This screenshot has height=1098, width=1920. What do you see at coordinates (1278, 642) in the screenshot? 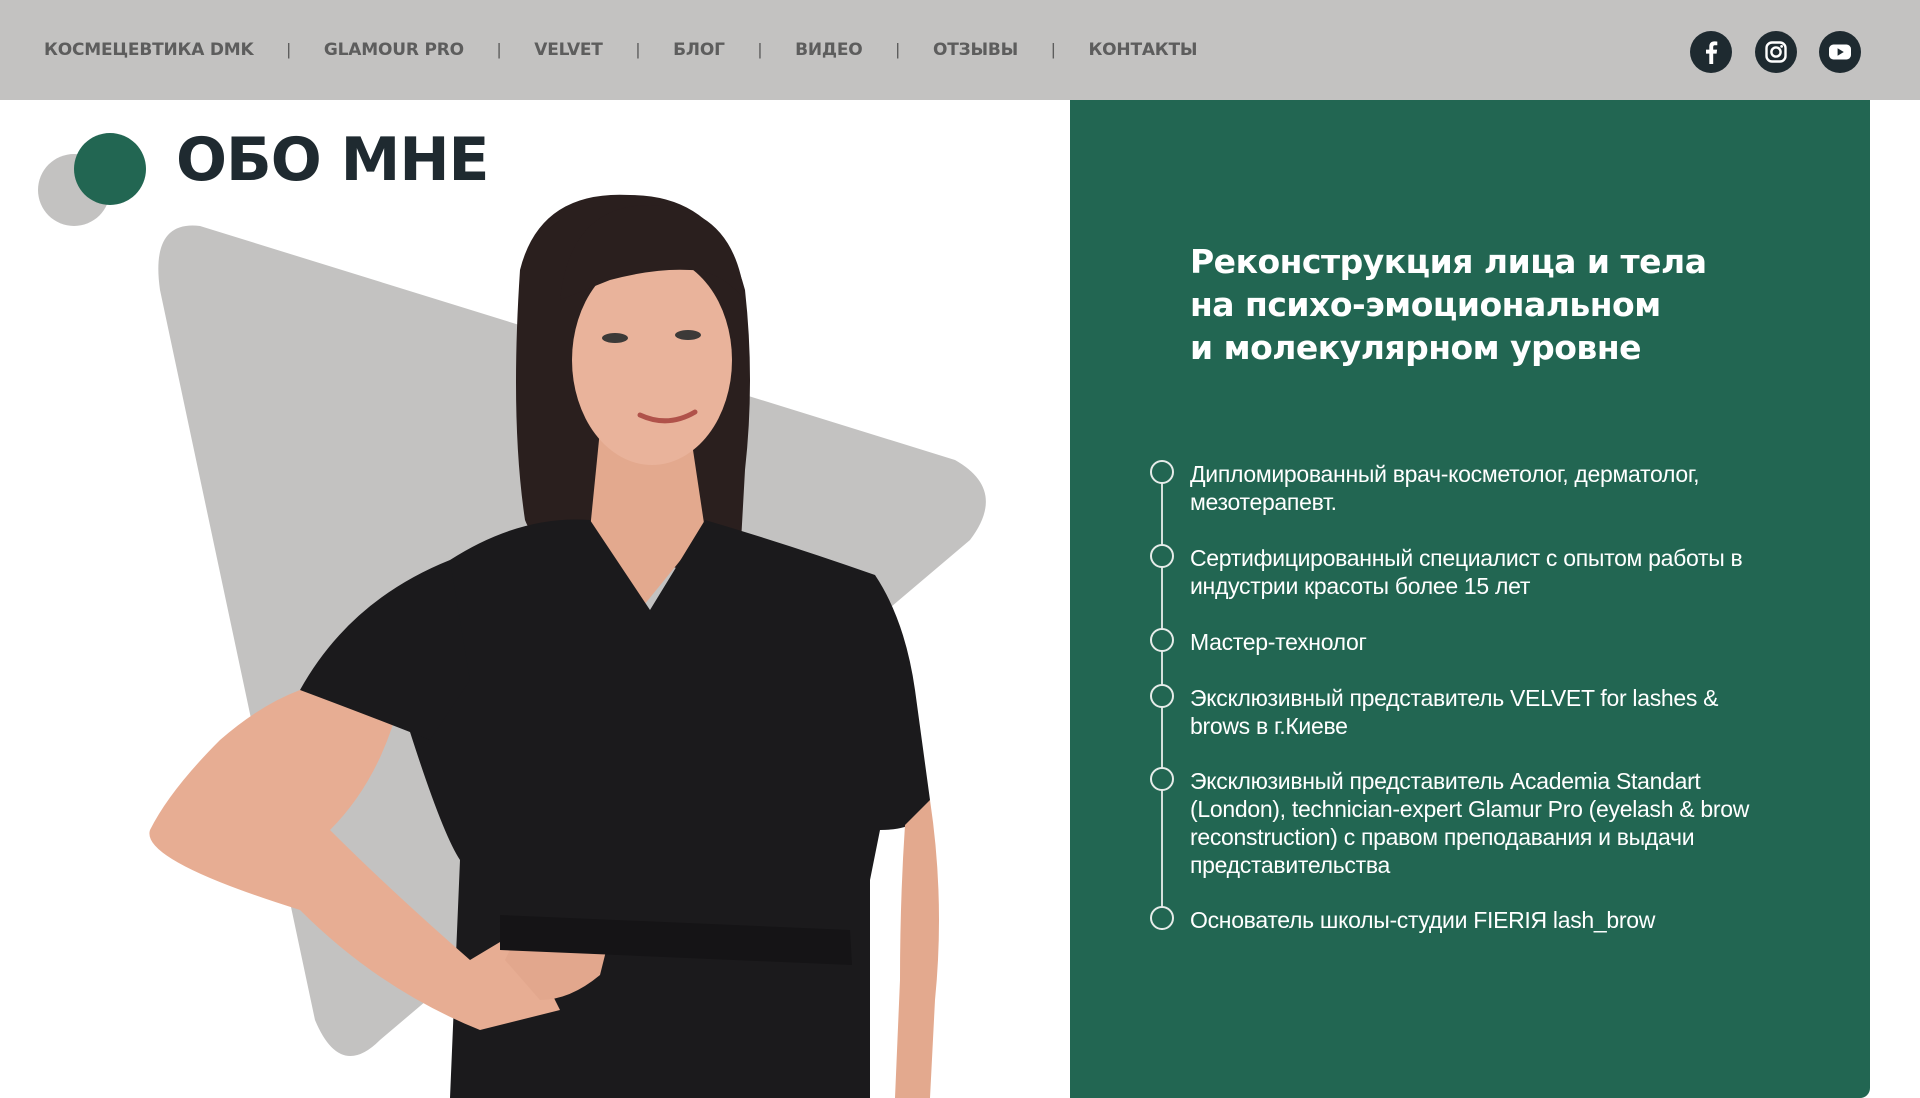
I see `timeline-item-text: Мастер-технолог` at bounding box center [1278, 642].